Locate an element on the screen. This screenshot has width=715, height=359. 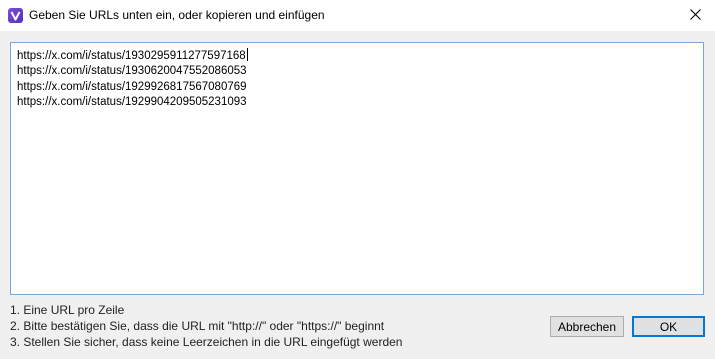
app-v-logo-icon is located at coordinates (15, 15).